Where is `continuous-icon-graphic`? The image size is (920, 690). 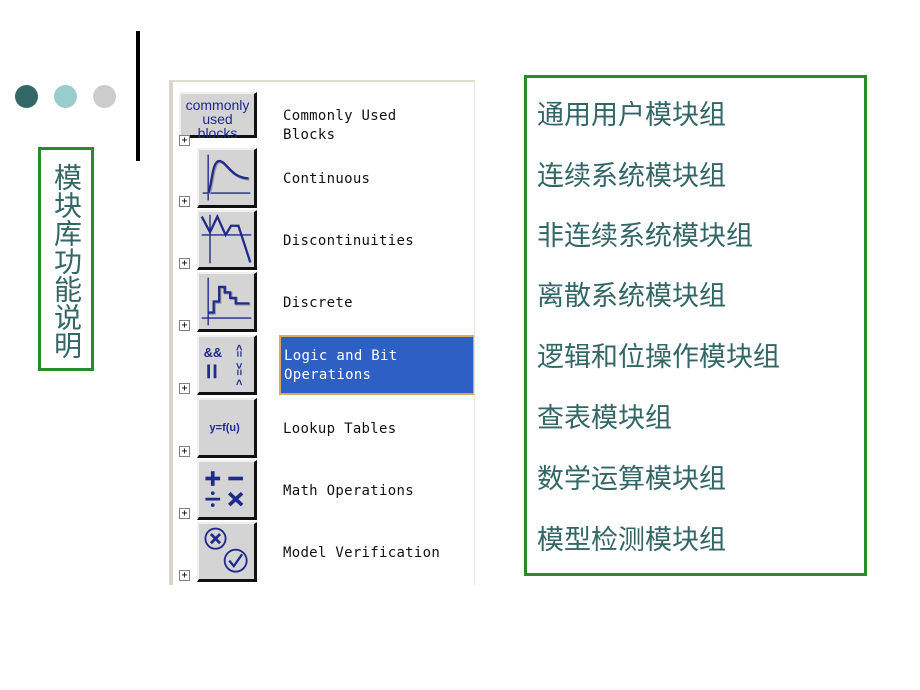 continuous-icon-graphic is located at coordinates (226, 177).